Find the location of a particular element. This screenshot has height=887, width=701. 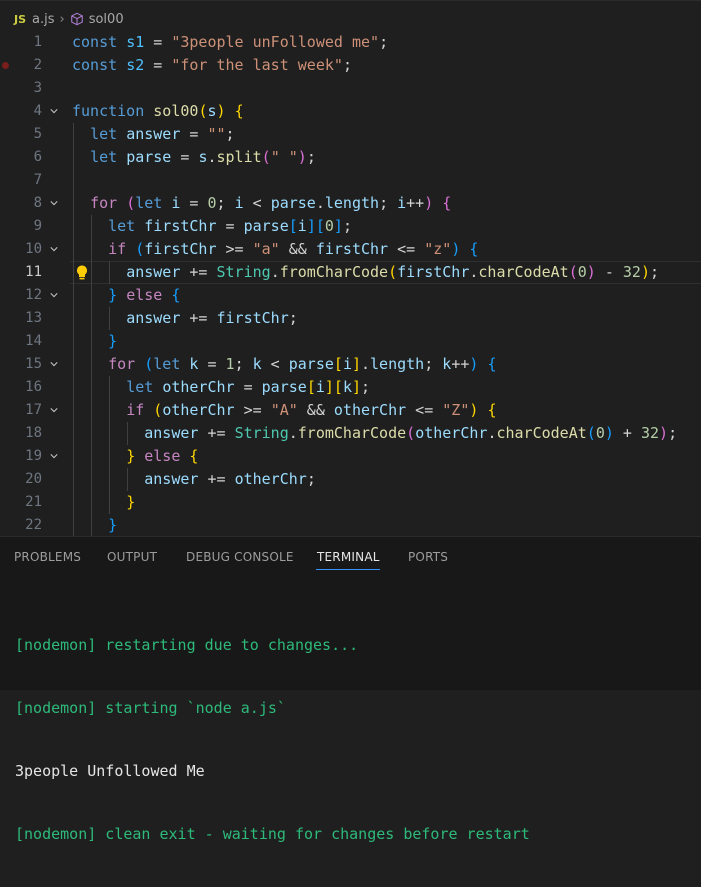

tab-problems: PROBLEMS is located at coordinates (47, 557).